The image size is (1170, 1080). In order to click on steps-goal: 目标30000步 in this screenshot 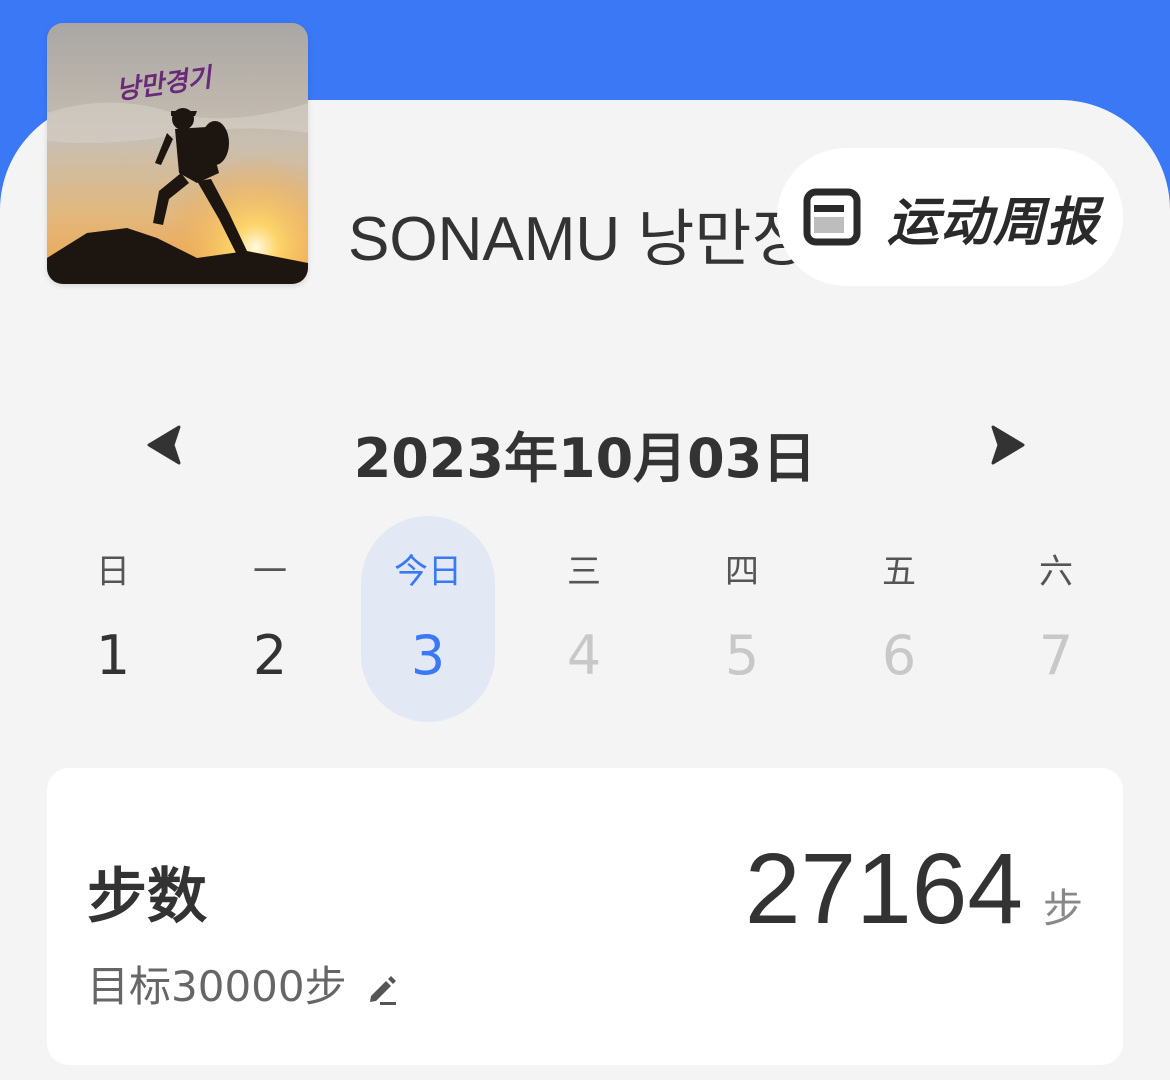, I will do `click(243, 983)`.